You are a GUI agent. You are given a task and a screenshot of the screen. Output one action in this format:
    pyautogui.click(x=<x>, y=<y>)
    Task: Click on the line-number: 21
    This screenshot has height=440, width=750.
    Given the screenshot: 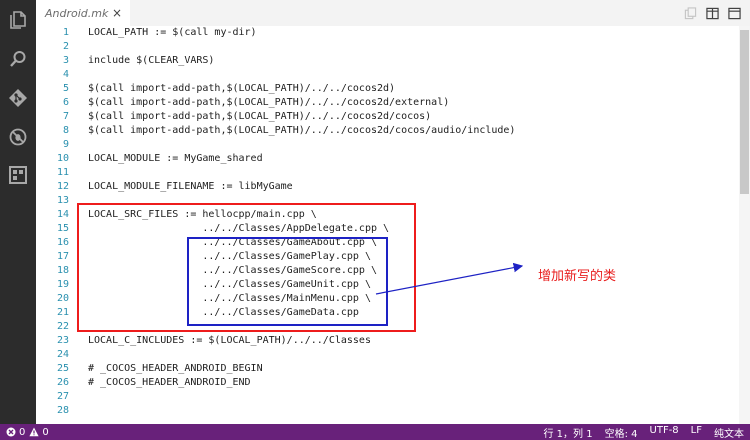 What is the action you would take?
    pyautogui.click(x=62, y=312)
    